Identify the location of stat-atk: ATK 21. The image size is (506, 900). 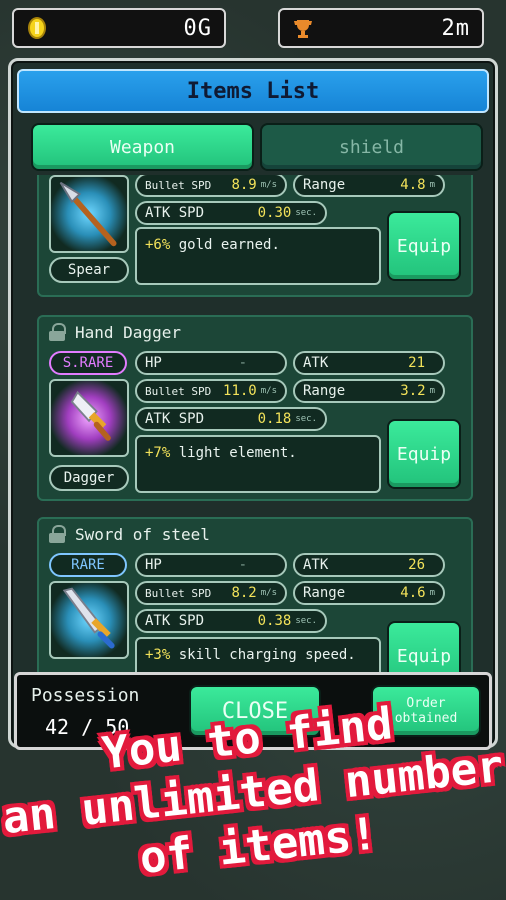
(369, 363).